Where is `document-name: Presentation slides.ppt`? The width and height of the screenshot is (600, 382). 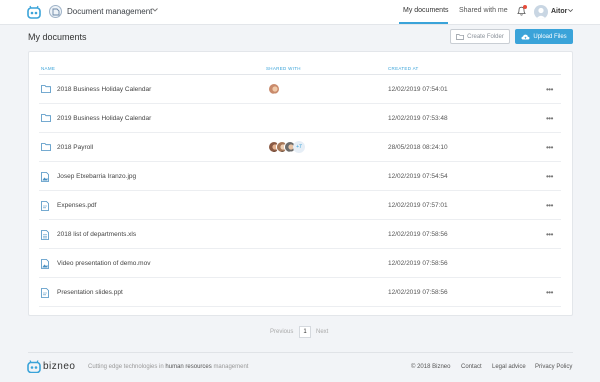 document-name: Presentation slides.ppt is located at coordinates (90, 292).